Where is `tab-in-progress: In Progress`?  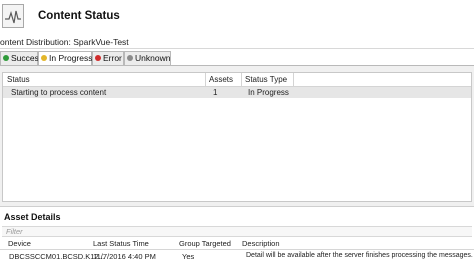
tab-in-progress: In Progress is located at coordinates (65, 58).